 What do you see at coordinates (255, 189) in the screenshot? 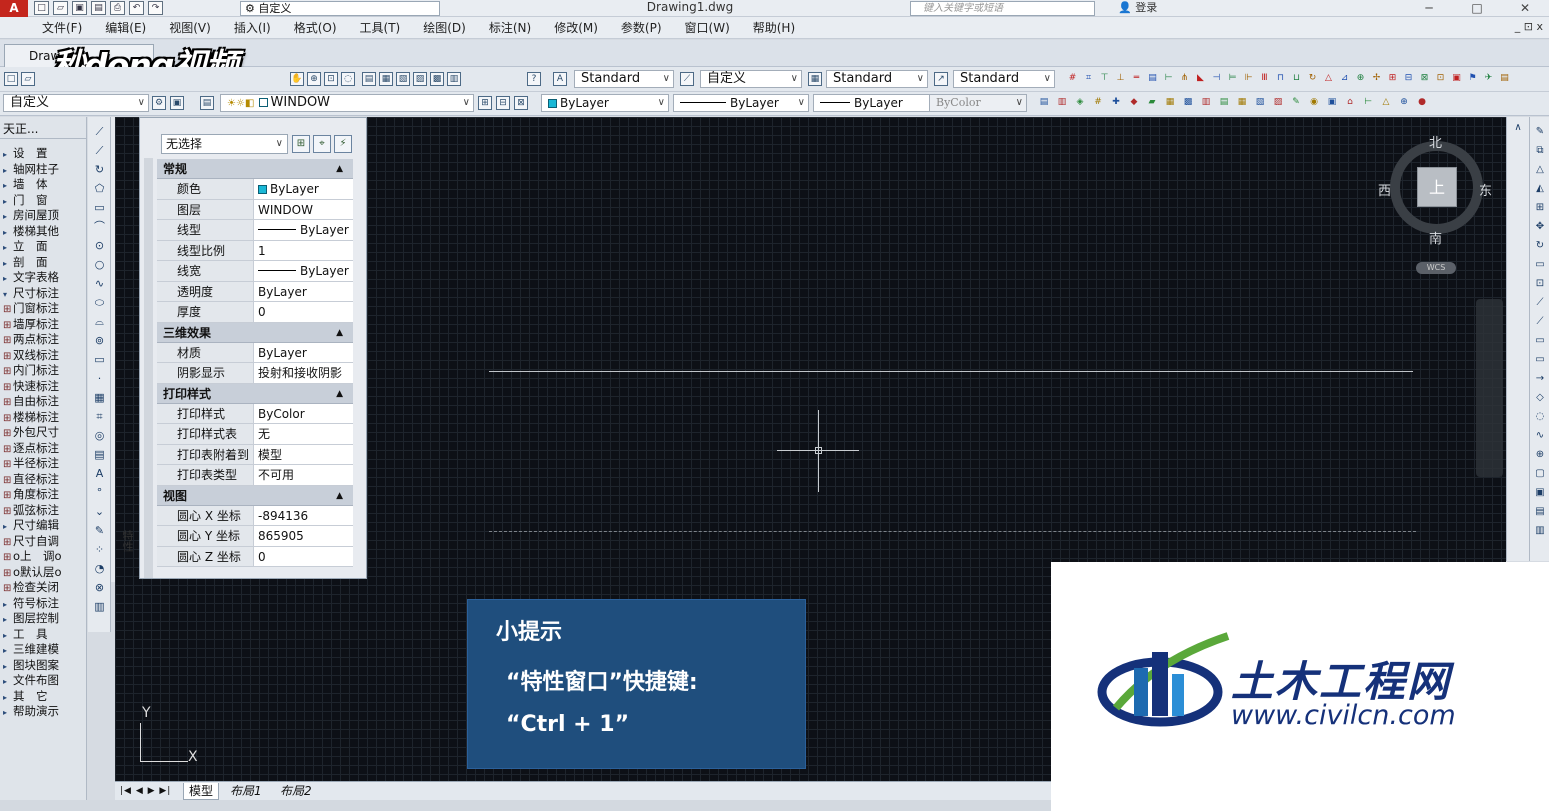
I see `property-row: 颜色 ByLayer` at bounding box center [255, 189].